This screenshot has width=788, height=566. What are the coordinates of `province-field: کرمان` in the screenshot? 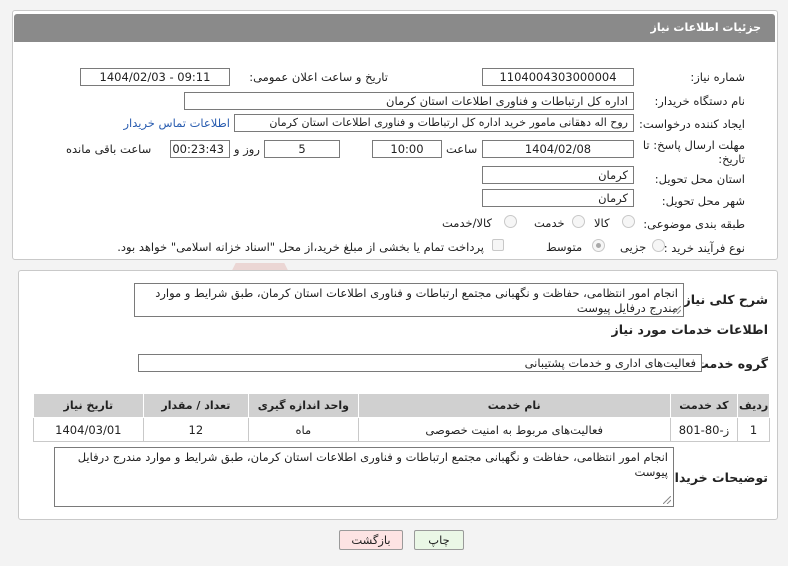 It's located at (558, 175).